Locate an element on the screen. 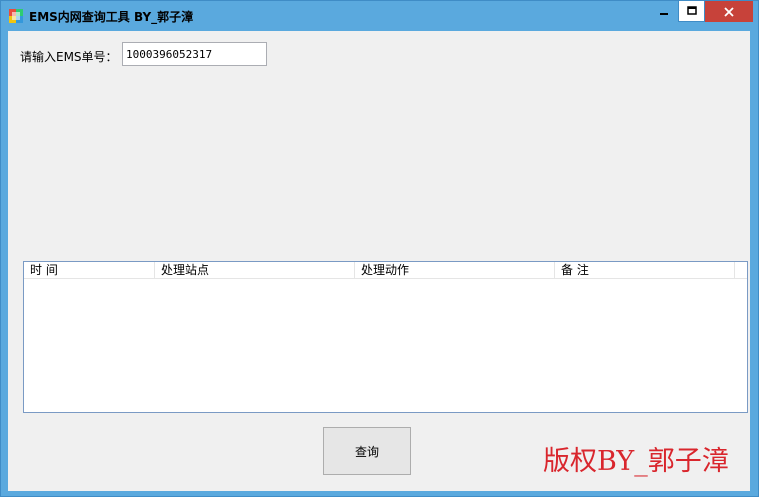  maximize-icon is located at coordinates (691, 10).